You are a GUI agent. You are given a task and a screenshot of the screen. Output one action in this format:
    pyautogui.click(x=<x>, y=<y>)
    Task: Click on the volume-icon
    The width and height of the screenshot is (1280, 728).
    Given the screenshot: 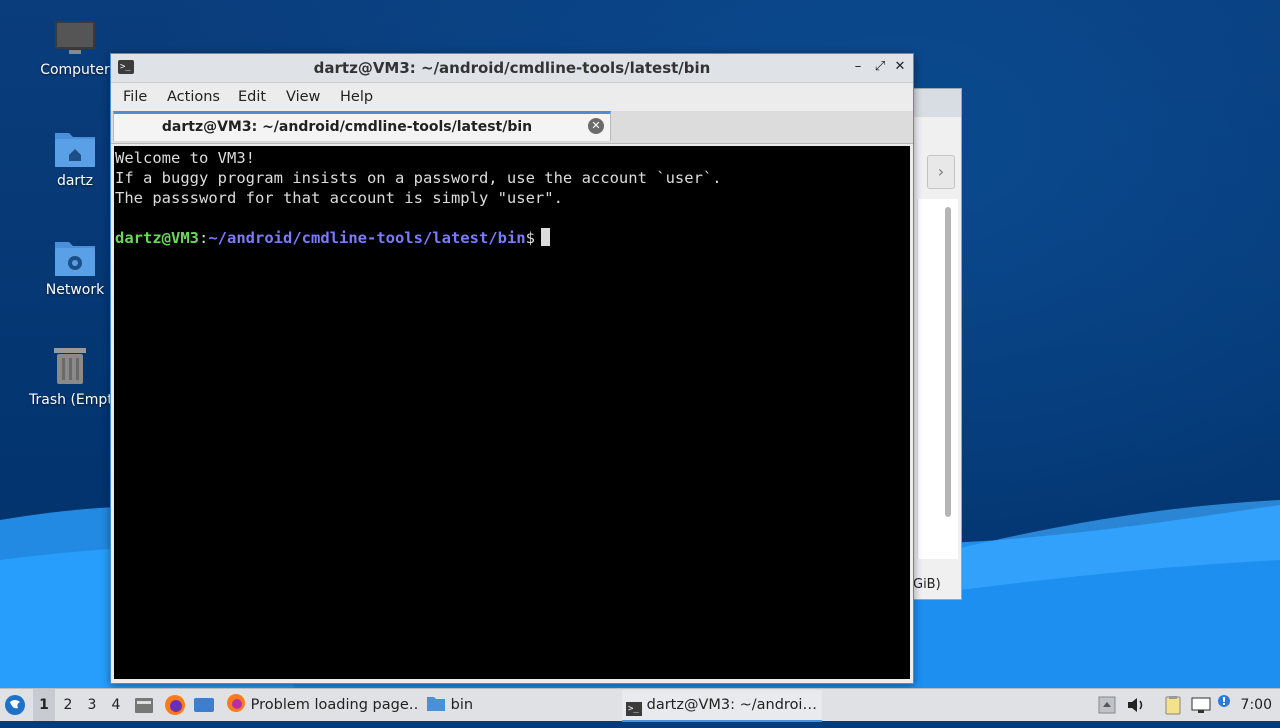 What is the action you would take?
    pyautogui.click(x=1135, y=705)
    